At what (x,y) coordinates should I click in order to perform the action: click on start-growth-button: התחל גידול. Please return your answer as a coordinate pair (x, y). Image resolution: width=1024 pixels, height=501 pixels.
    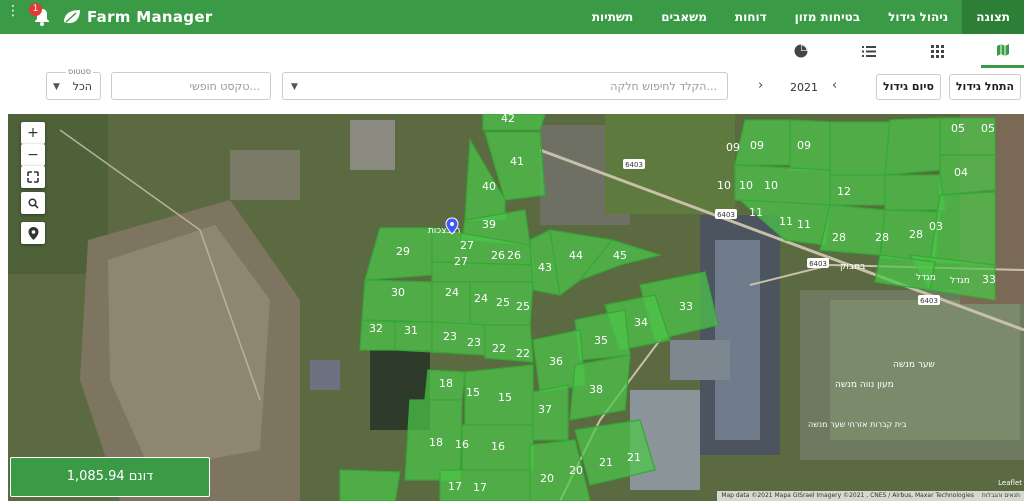
    Looking at the image, I should click on (985, 87).